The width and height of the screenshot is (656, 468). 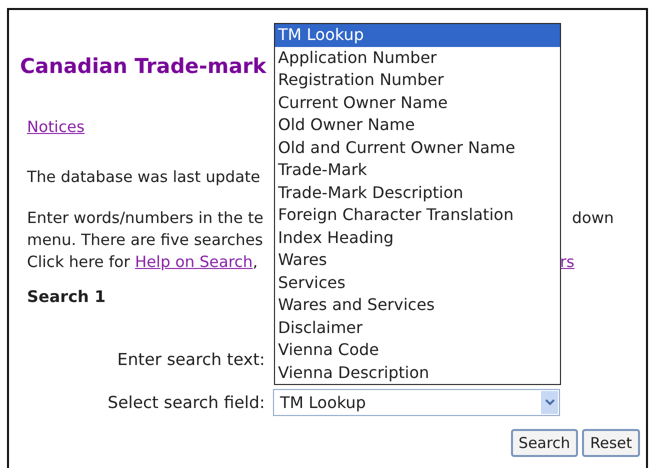 I want to click on update-text: The database was last update, so click(x=143, y=177).